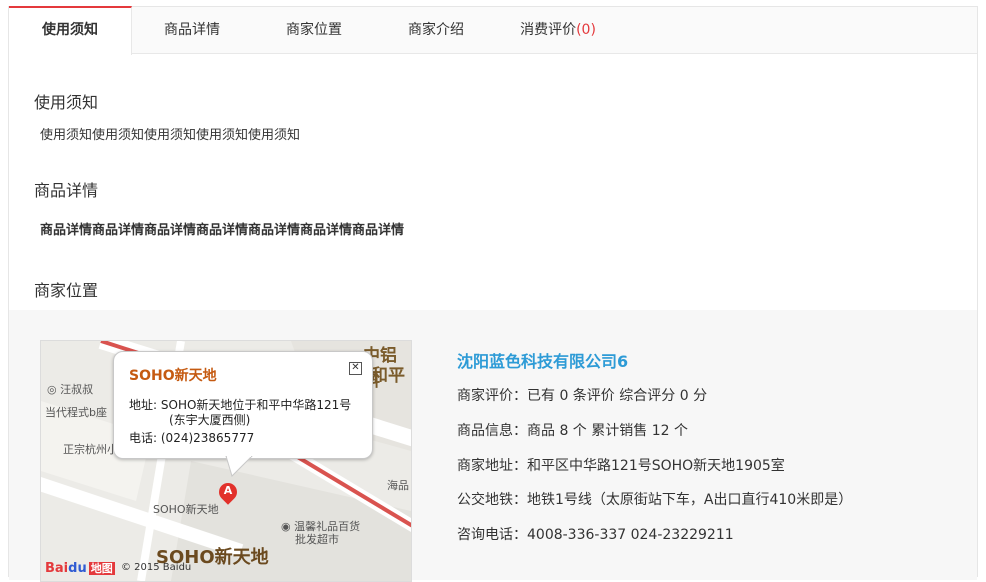 This screenshot has height=582, width=986. Describe the element at coordinates (582, 396) in the screenshot. I see `merchant-rating: 商家评价：已有 0 条评价 综合评分 0 分` at that location.